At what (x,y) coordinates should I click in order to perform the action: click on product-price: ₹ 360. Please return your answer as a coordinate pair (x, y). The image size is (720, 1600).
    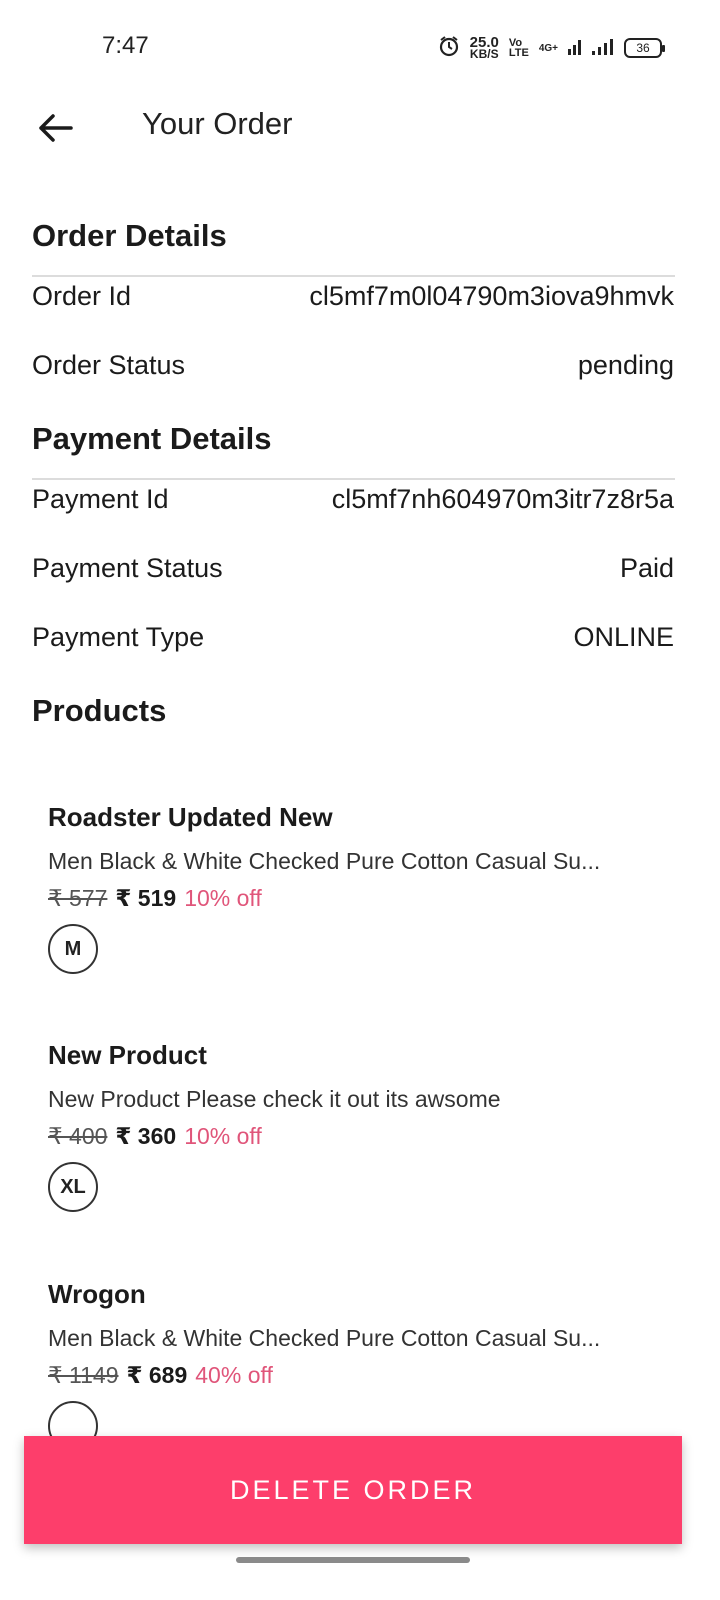
    Looking at the image, I should click on (146, 1136).